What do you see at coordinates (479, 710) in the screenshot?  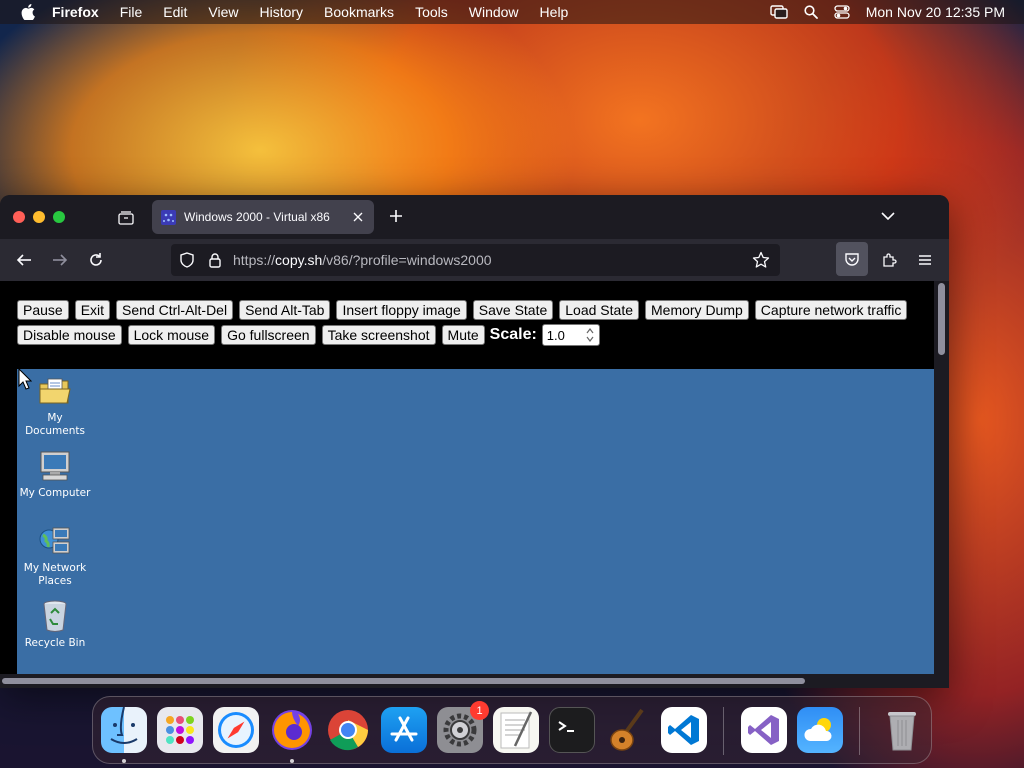 I see `settings-notification-badge: 1` at bounding box center [479, 710].